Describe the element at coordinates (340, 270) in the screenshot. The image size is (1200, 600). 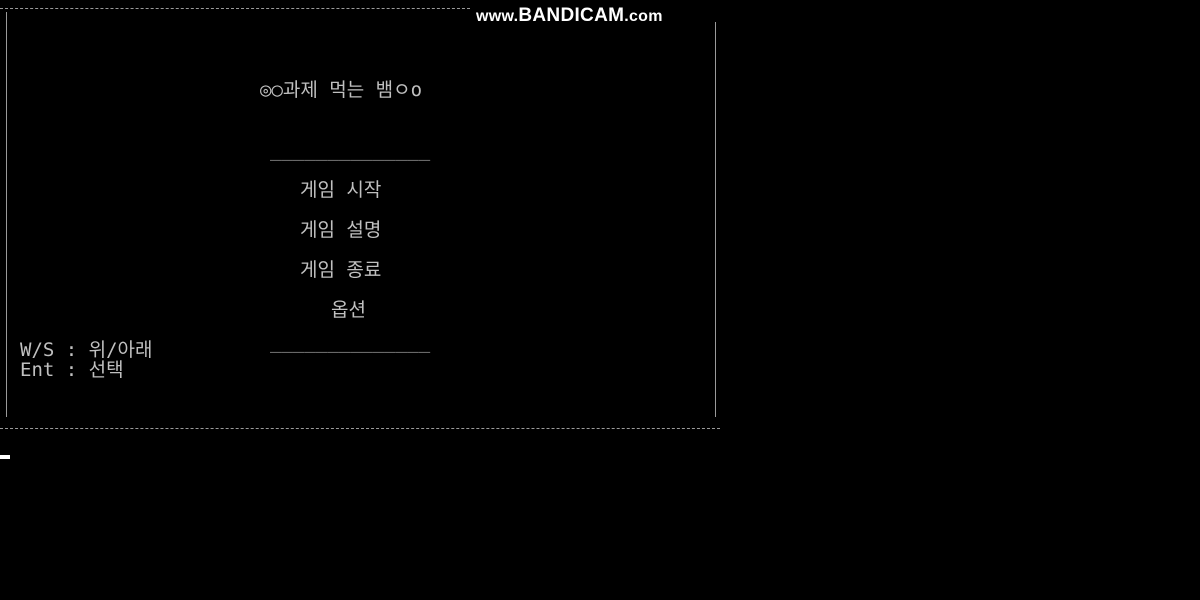
I see `menu-item-quit-game: 게임 종료` at that location.